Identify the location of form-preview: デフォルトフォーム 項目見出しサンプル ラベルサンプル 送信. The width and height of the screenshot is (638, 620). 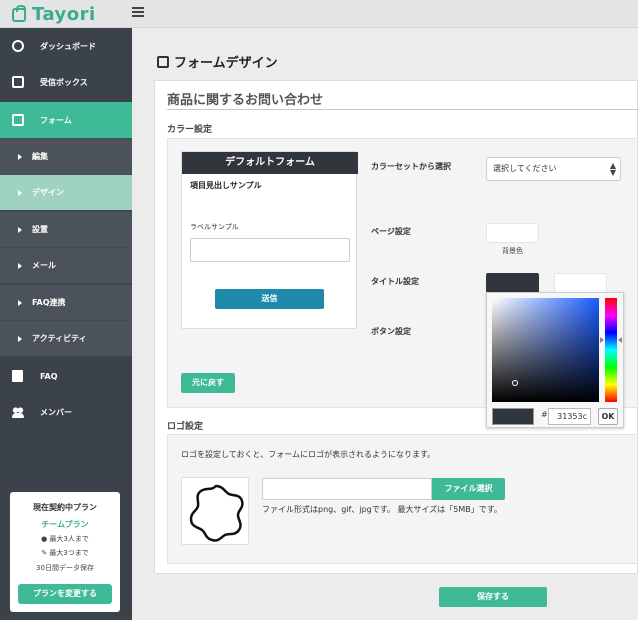
(269, 240).